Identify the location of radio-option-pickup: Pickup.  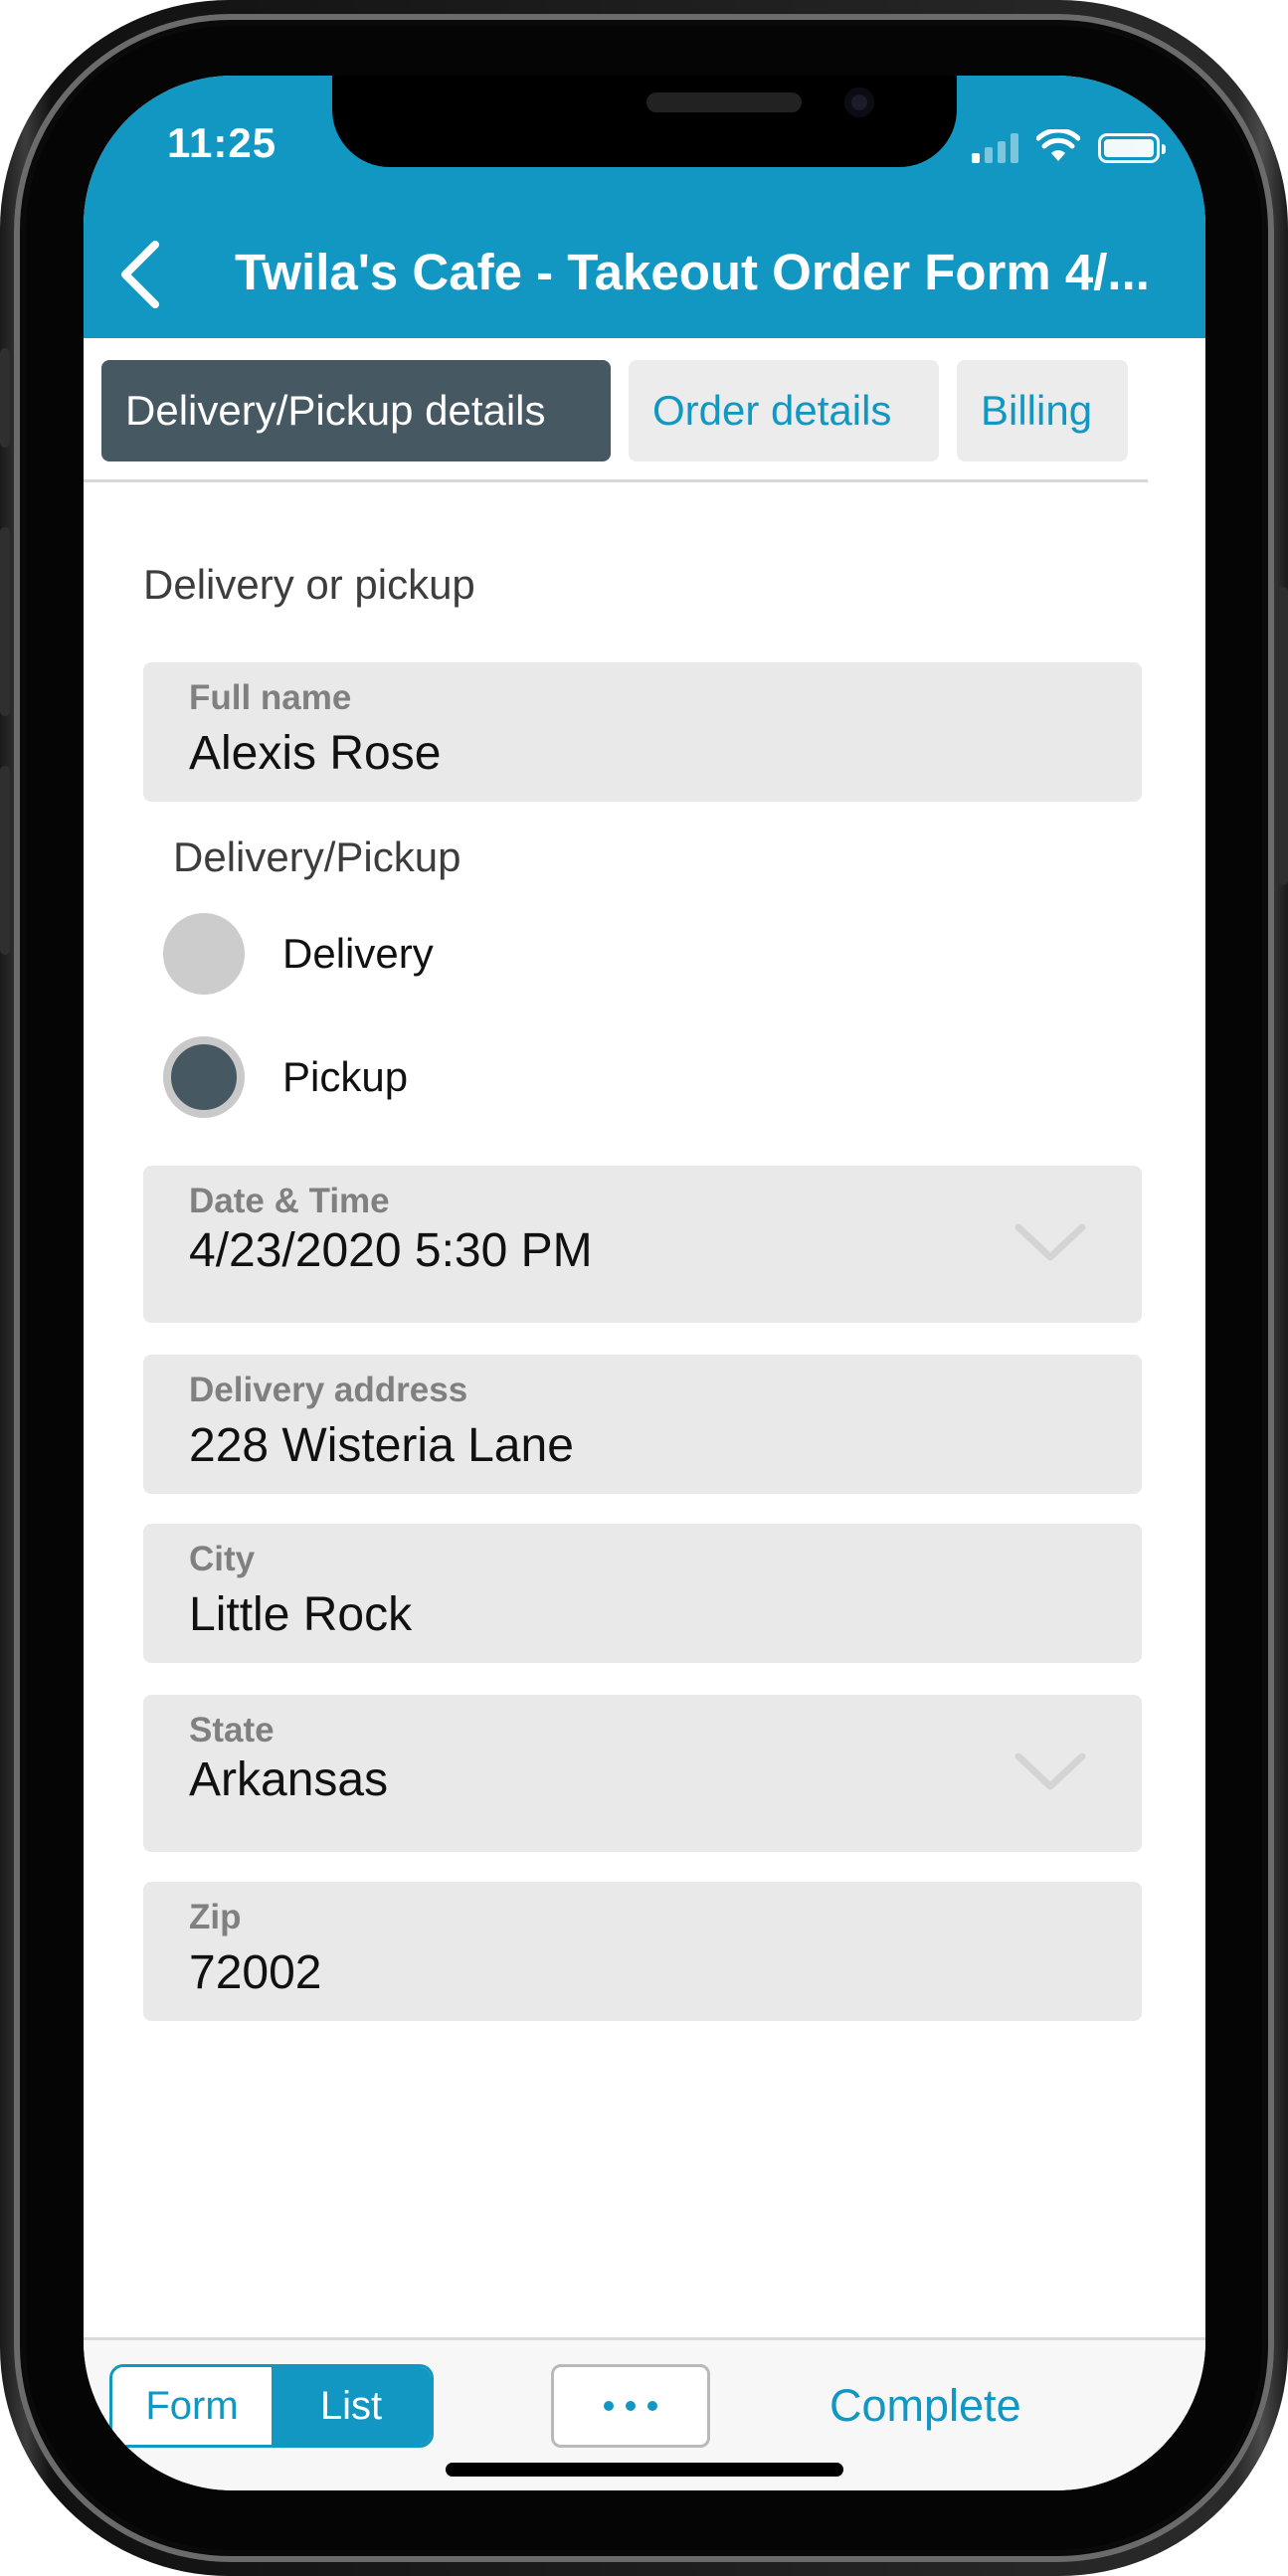
(285, 1077).